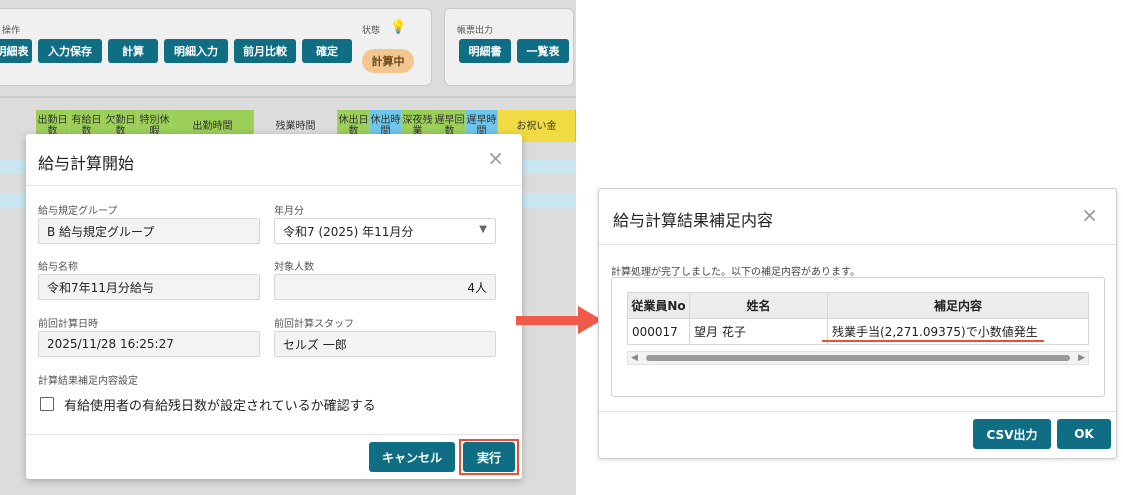 This screenshot has width=1123, height=495. What do you see at coordinates (289, 211) in the screenshot?
I see `period-label: 年月分` at bounding box center [289, 211].